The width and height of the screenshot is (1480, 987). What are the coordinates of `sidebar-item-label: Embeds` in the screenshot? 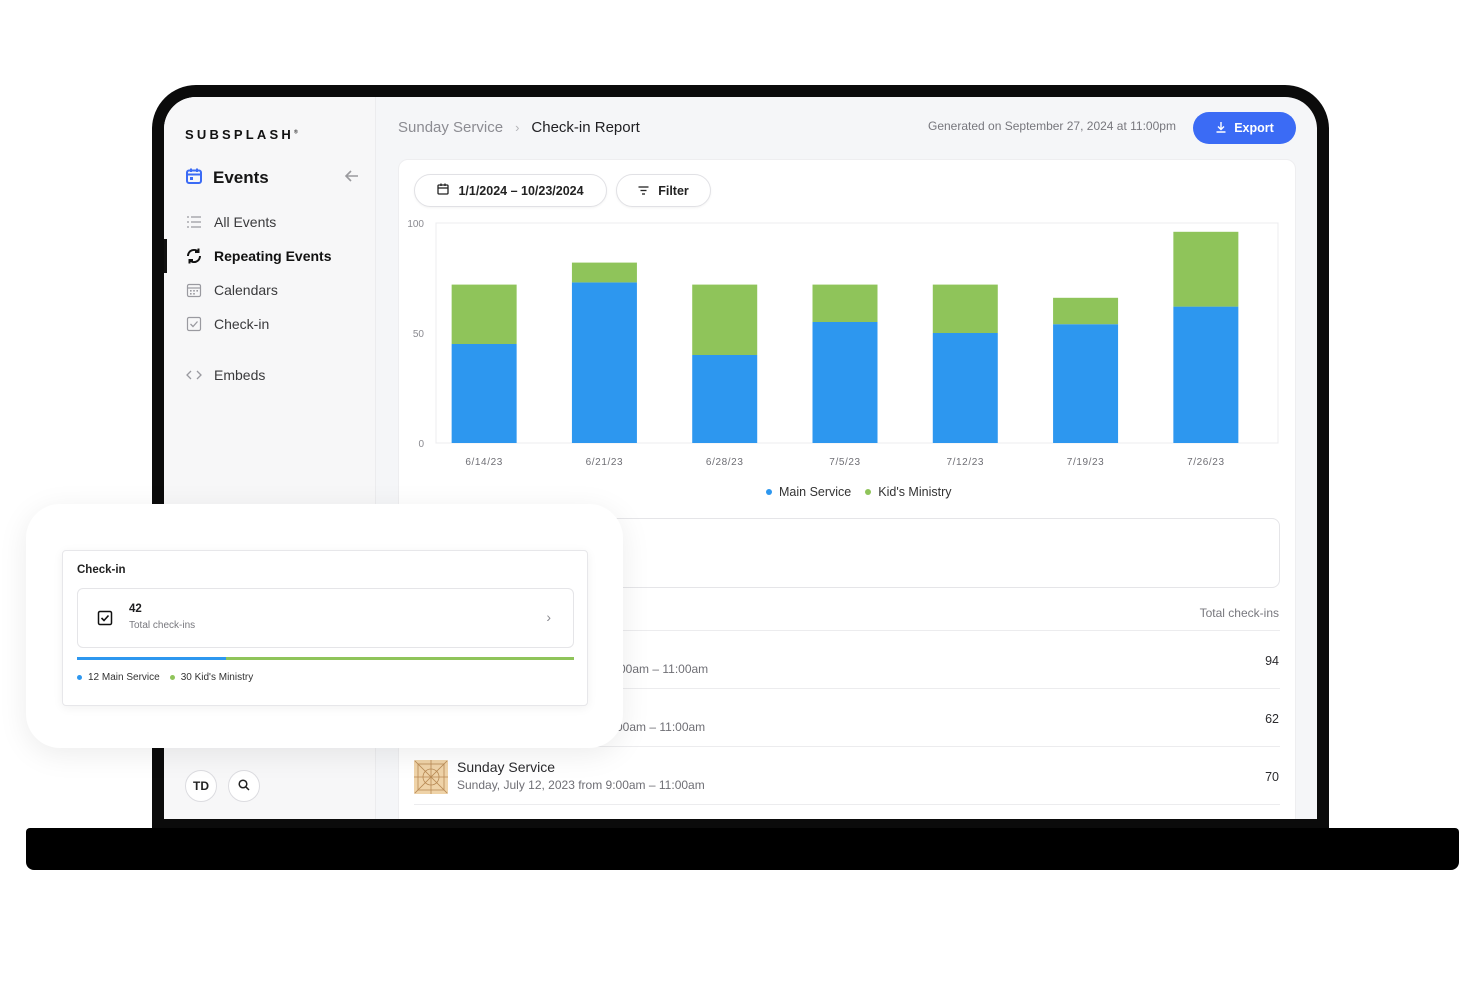 It's located at (240, 375).